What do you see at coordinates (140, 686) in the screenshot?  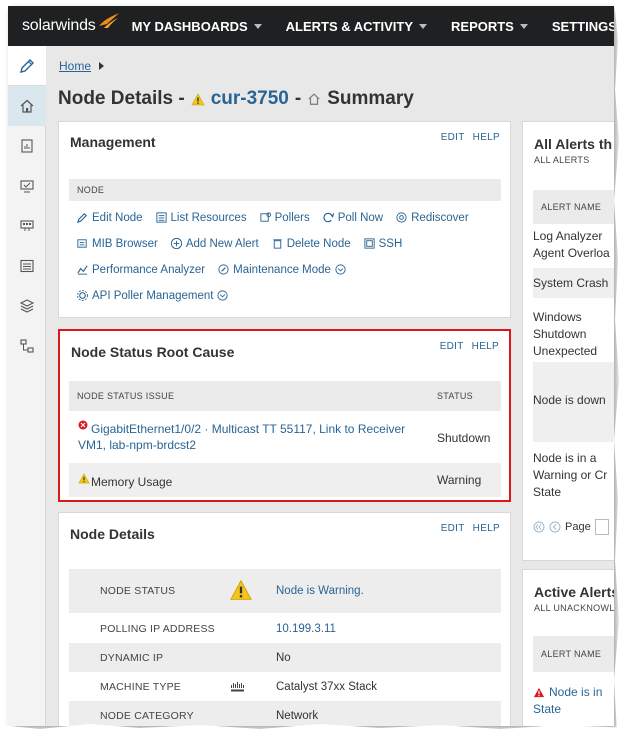 I see `detail-label: MACHINE TYPE` at bounding box center [140, 686].